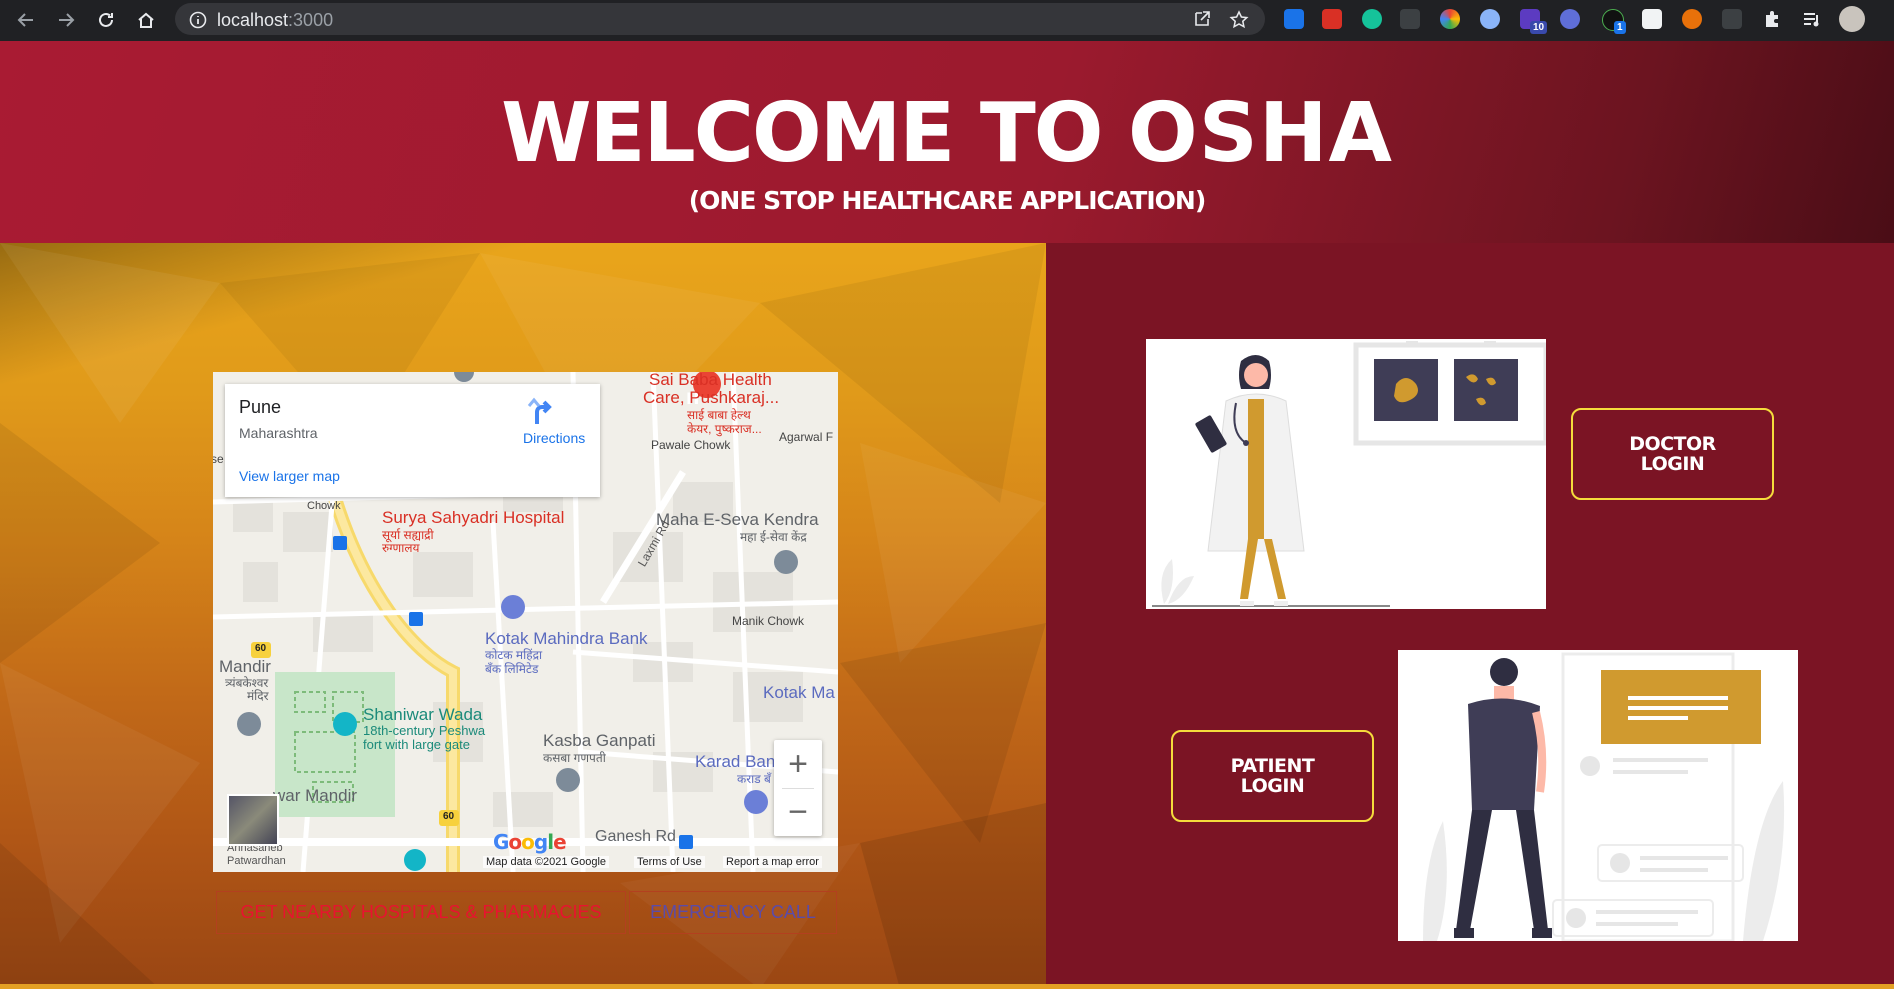 Image resolution: width=1894 pixels, height=989 pixels. I want to click on home-button, so click(146, 20).